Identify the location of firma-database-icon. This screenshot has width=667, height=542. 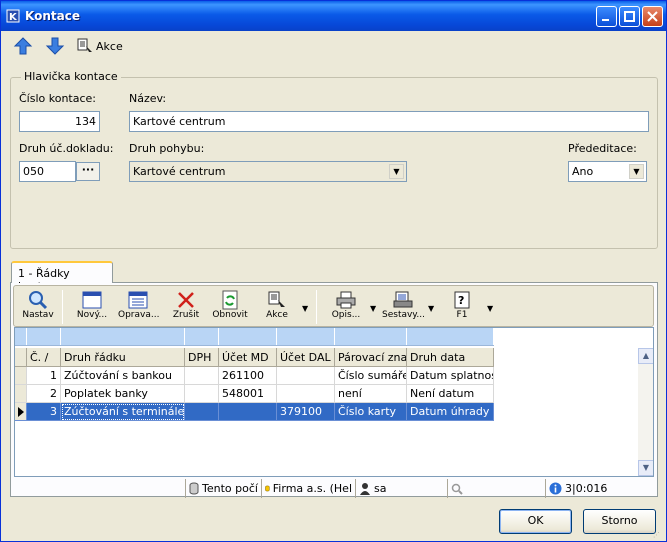
(267, 488).